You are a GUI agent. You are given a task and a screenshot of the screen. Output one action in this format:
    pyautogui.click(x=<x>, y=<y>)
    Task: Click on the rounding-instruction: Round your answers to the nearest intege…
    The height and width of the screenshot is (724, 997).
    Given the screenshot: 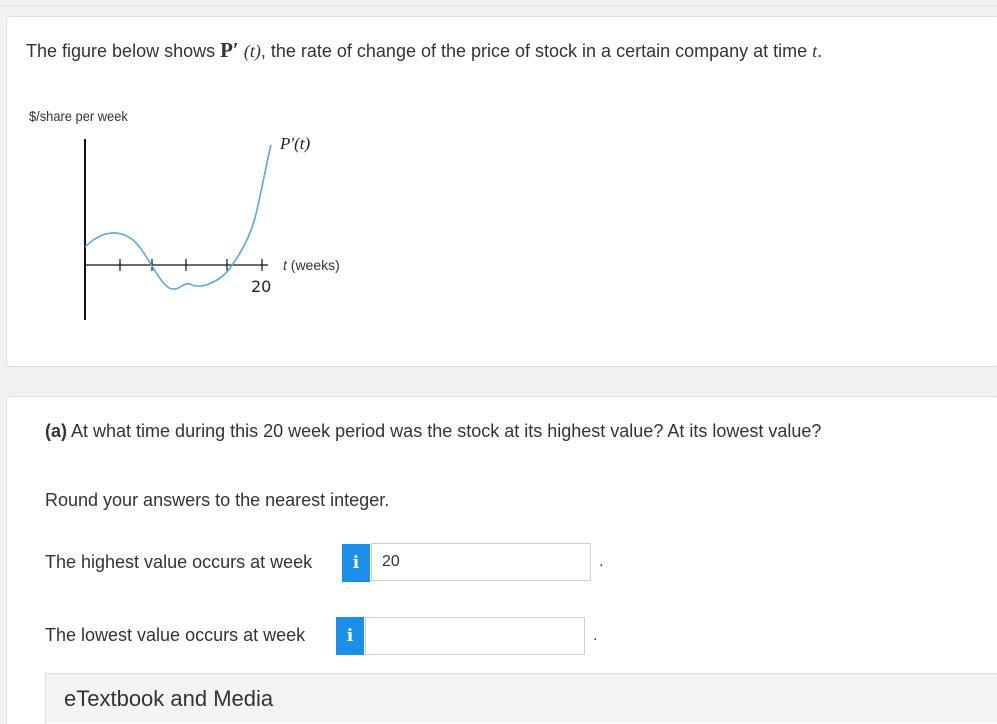 What is the action you would take?
    pyautogui.click(x=217, y=500)
    